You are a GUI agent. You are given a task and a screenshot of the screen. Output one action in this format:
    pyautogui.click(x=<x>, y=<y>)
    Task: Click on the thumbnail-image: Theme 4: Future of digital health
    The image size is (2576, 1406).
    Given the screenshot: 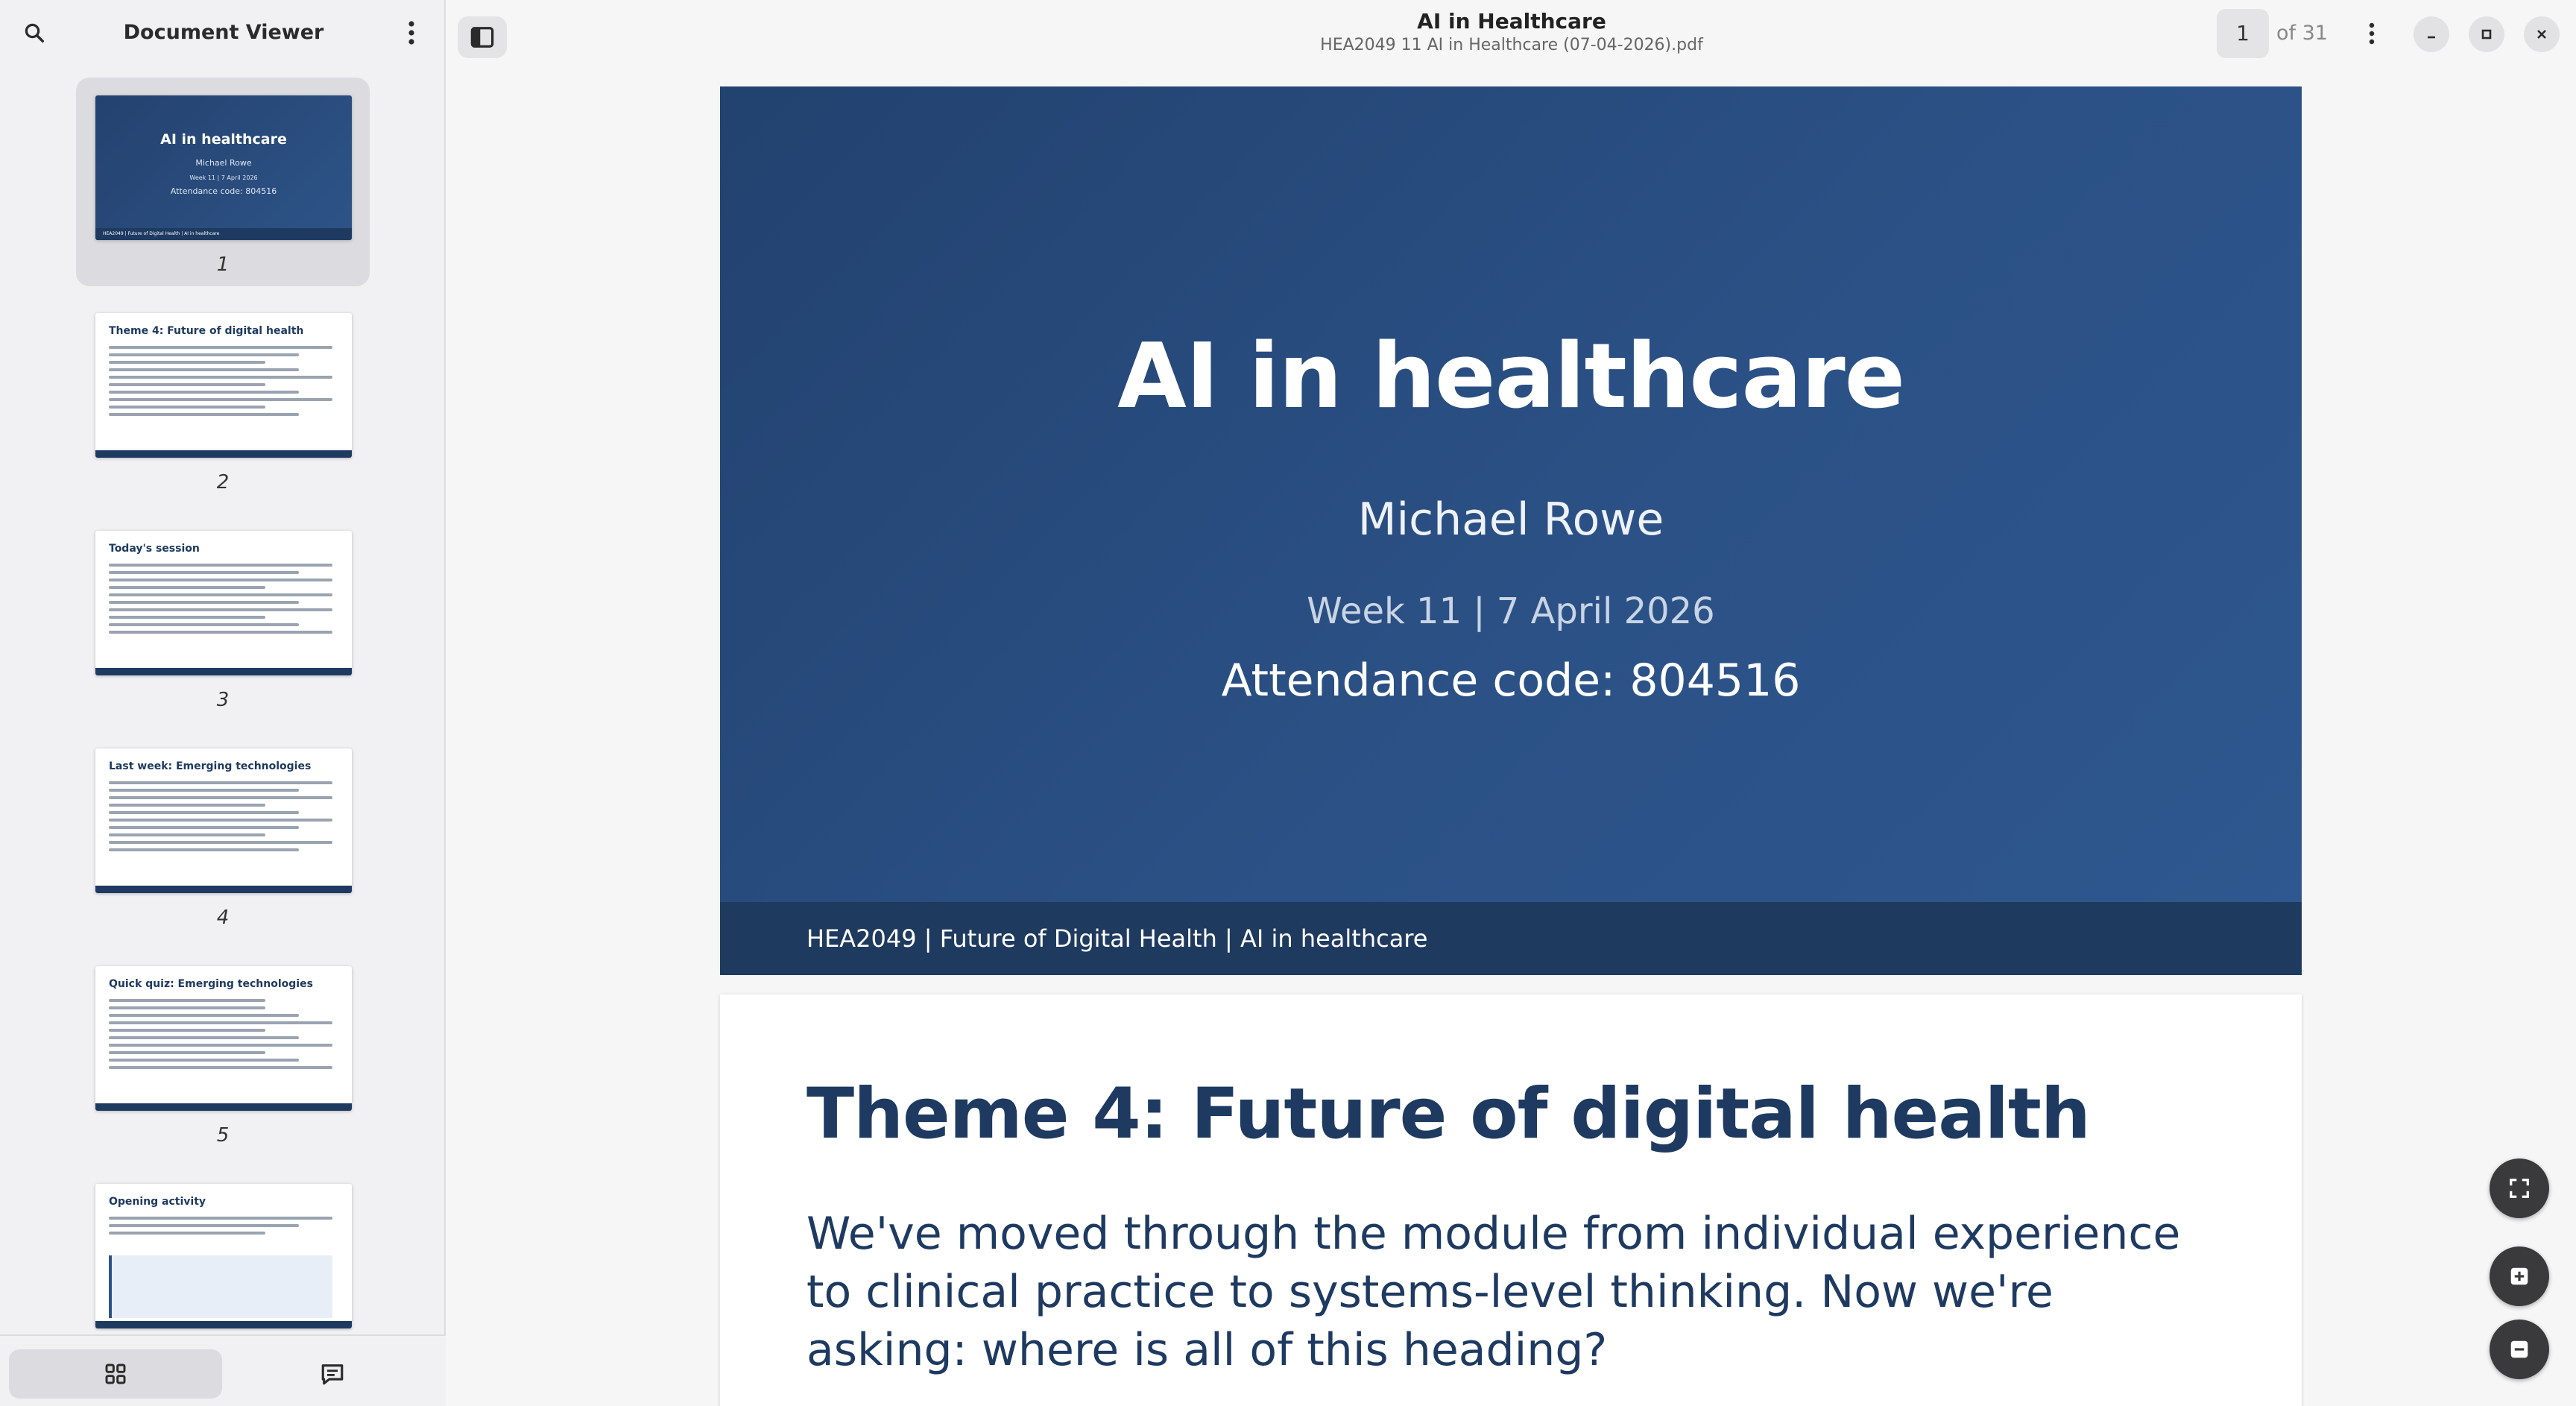 What is the action you would take?
    pyautogui.click(x=223, y=385)
    